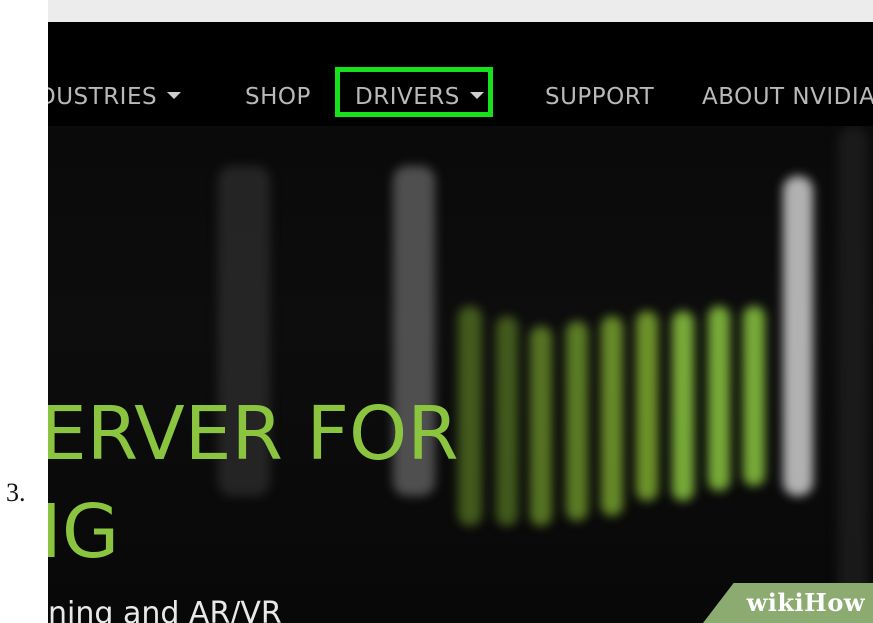 The image size is (873, 623). What do you see at coordinates (16, 492) in the screenshot?
I see `step-number: 3.` at bounding box center [16, 492].